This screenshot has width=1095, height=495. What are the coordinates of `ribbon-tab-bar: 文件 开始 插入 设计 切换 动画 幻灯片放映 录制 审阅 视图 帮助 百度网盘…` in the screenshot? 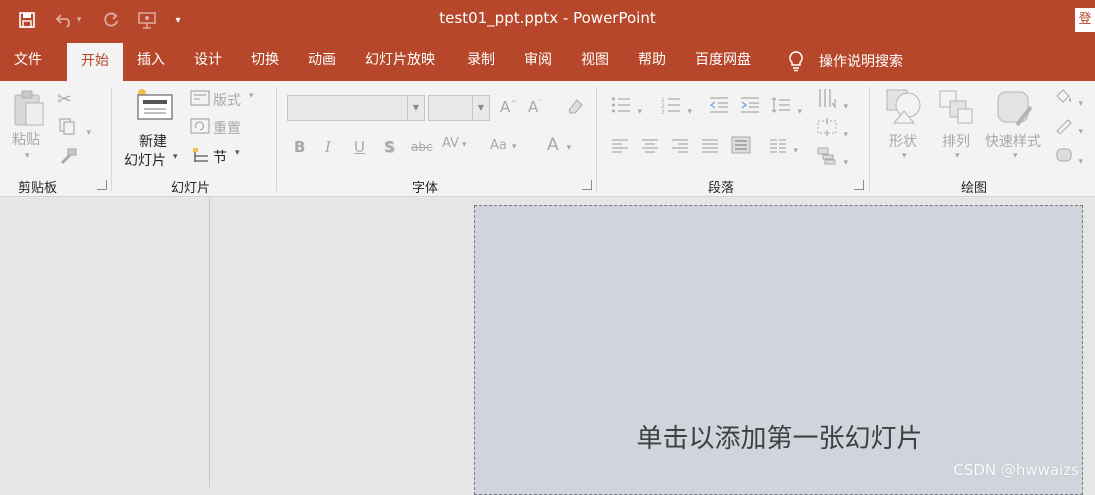 It's located at (547, 60).